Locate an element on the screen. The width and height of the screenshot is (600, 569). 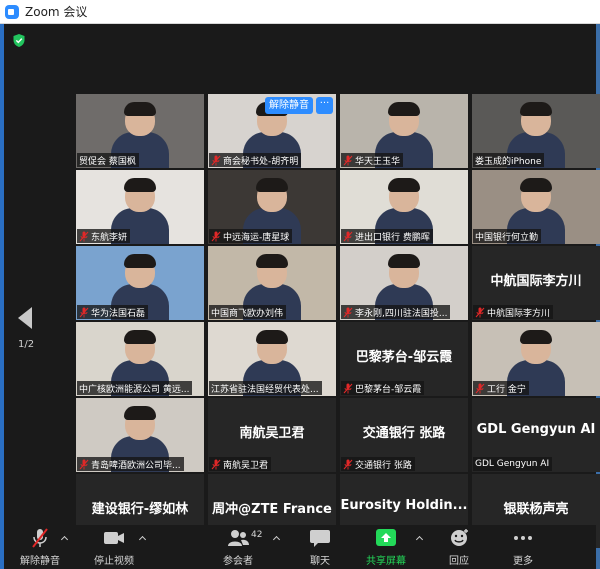
participant-name: 东航李妍 is located at coordinates (109, 237).